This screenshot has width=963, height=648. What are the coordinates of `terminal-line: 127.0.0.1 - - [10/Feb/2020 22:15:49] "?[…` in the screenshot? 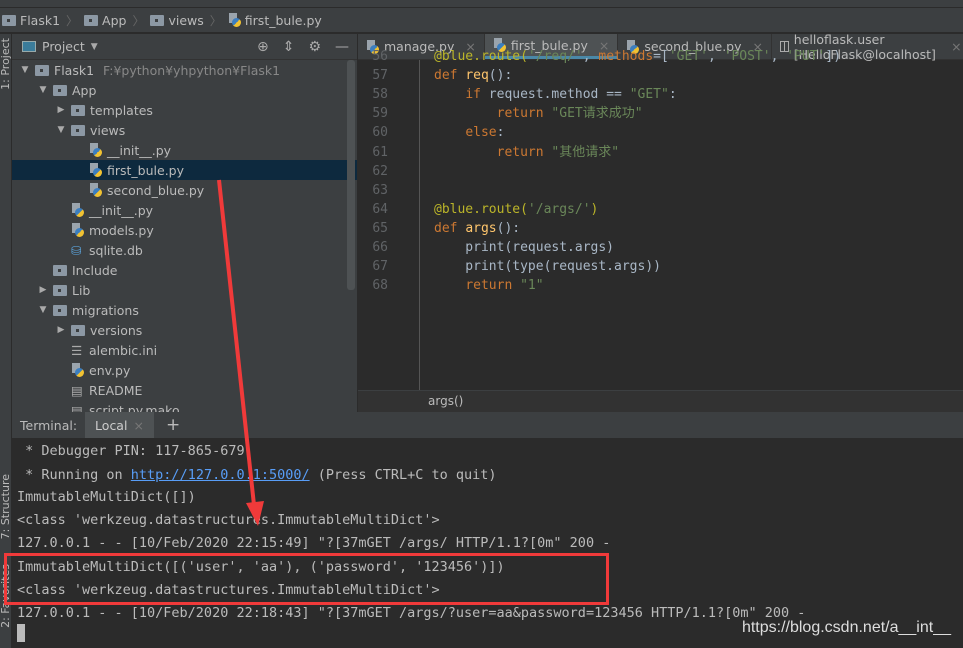 It's located at (313, 543).